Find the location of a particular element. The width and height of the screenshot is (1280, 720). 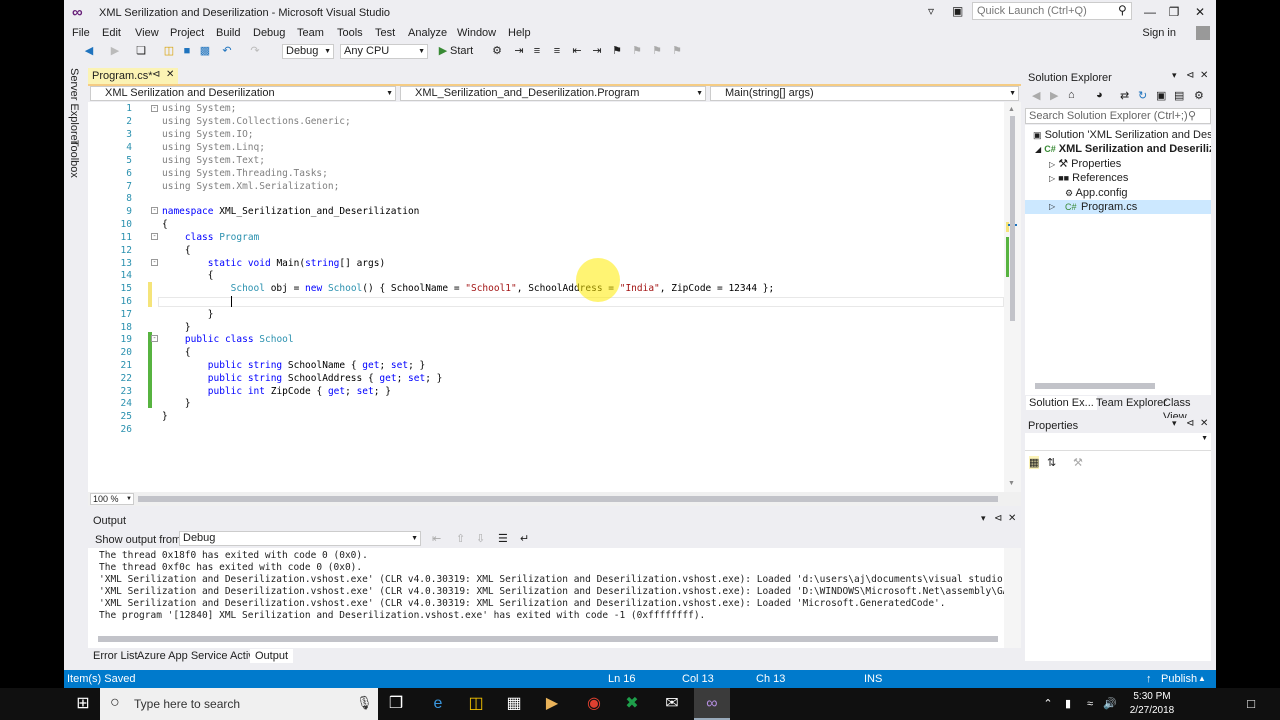

notifications-icon: □ is located at coordinates (1251, 704).